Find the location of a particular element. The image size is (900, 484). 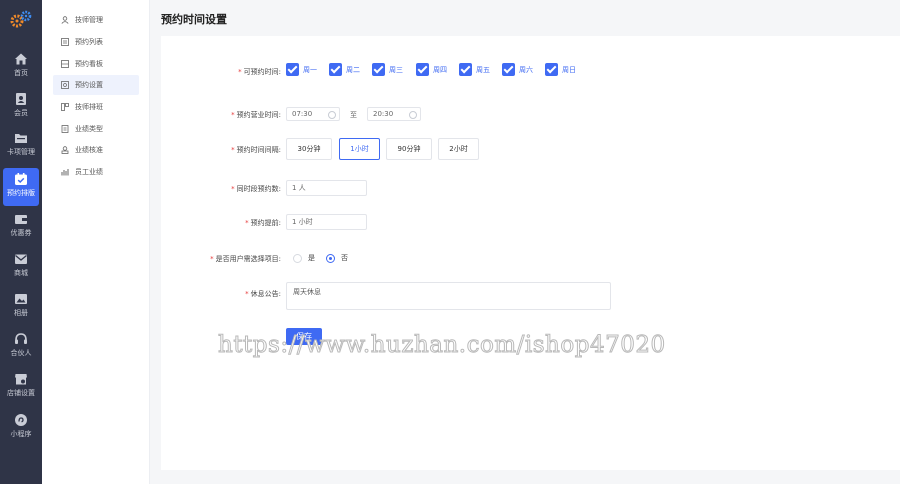

mail-icon is located at coordinates (21, 259).